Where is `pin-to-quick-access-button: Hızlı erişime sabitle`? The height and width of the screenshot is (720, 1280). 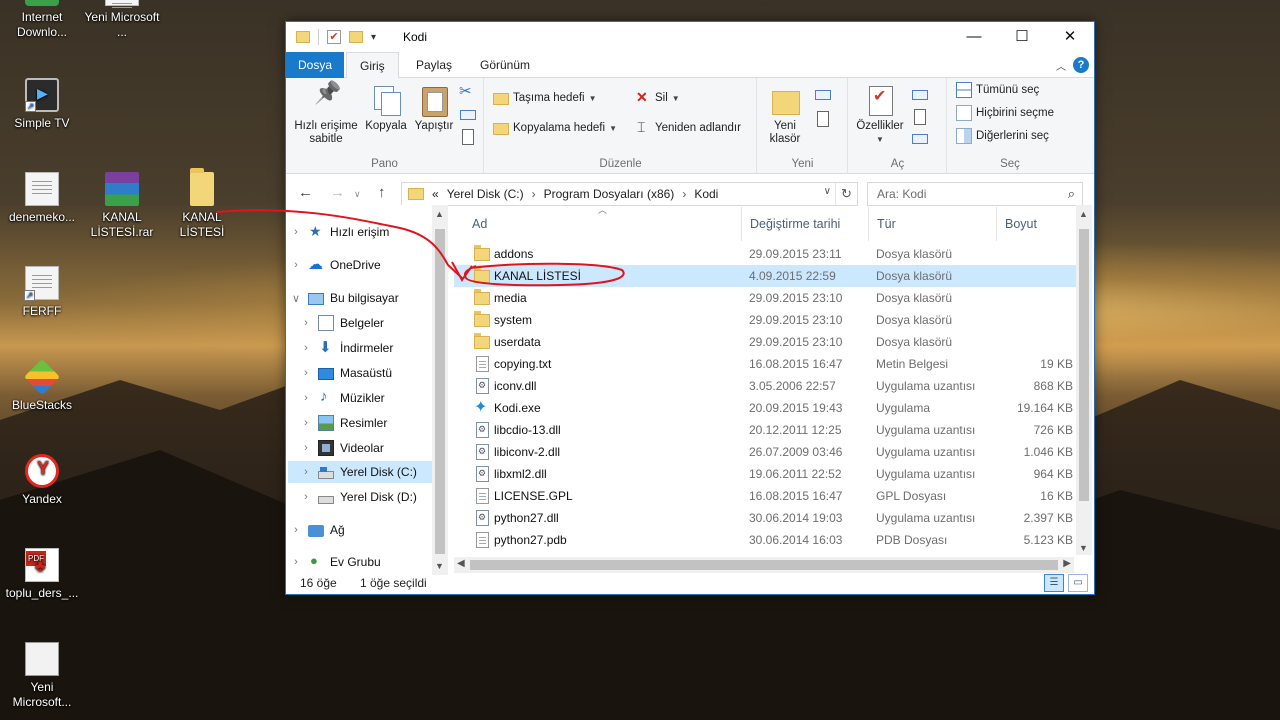
pin-to-quick-access-button: Hızlı erişime sabitle is located at coordinates (326, 114).